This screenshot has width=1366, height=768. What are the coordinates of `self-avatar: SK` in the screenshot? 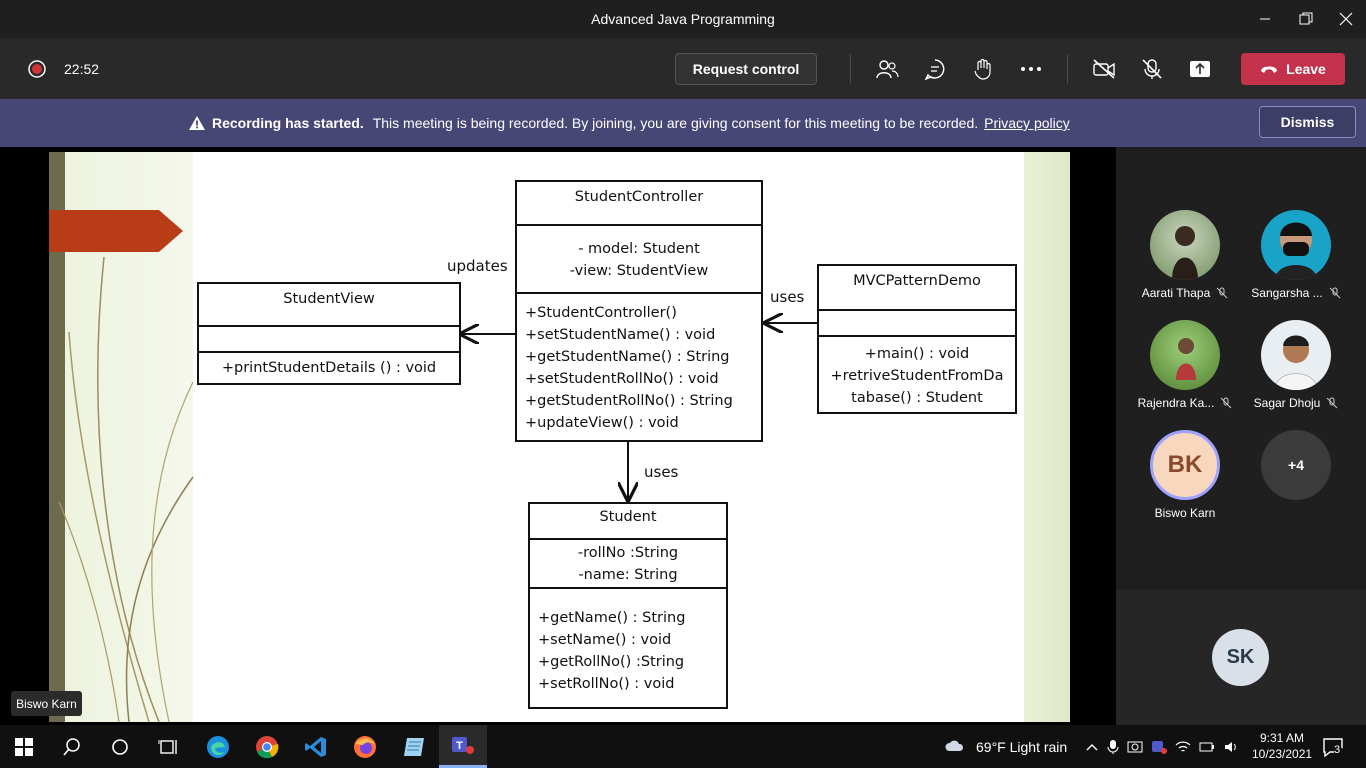 It's located at (1240, 657).